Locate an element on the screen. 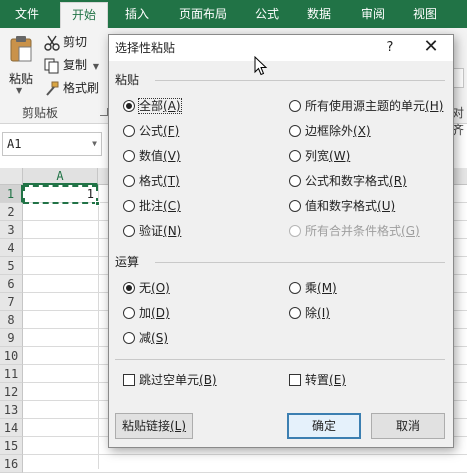  cell-a1: 1 is located at coordinates (60, 194).